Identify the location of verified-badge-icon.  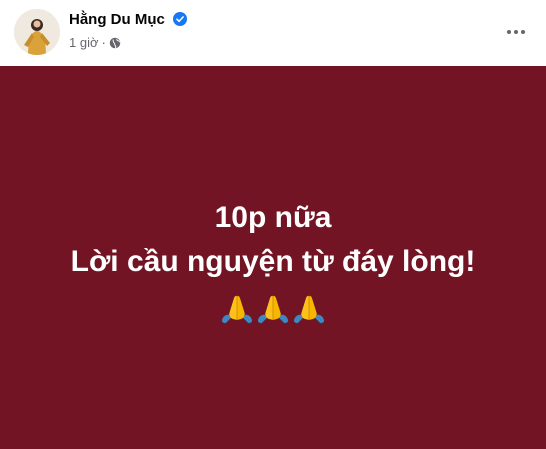
(180, 19).